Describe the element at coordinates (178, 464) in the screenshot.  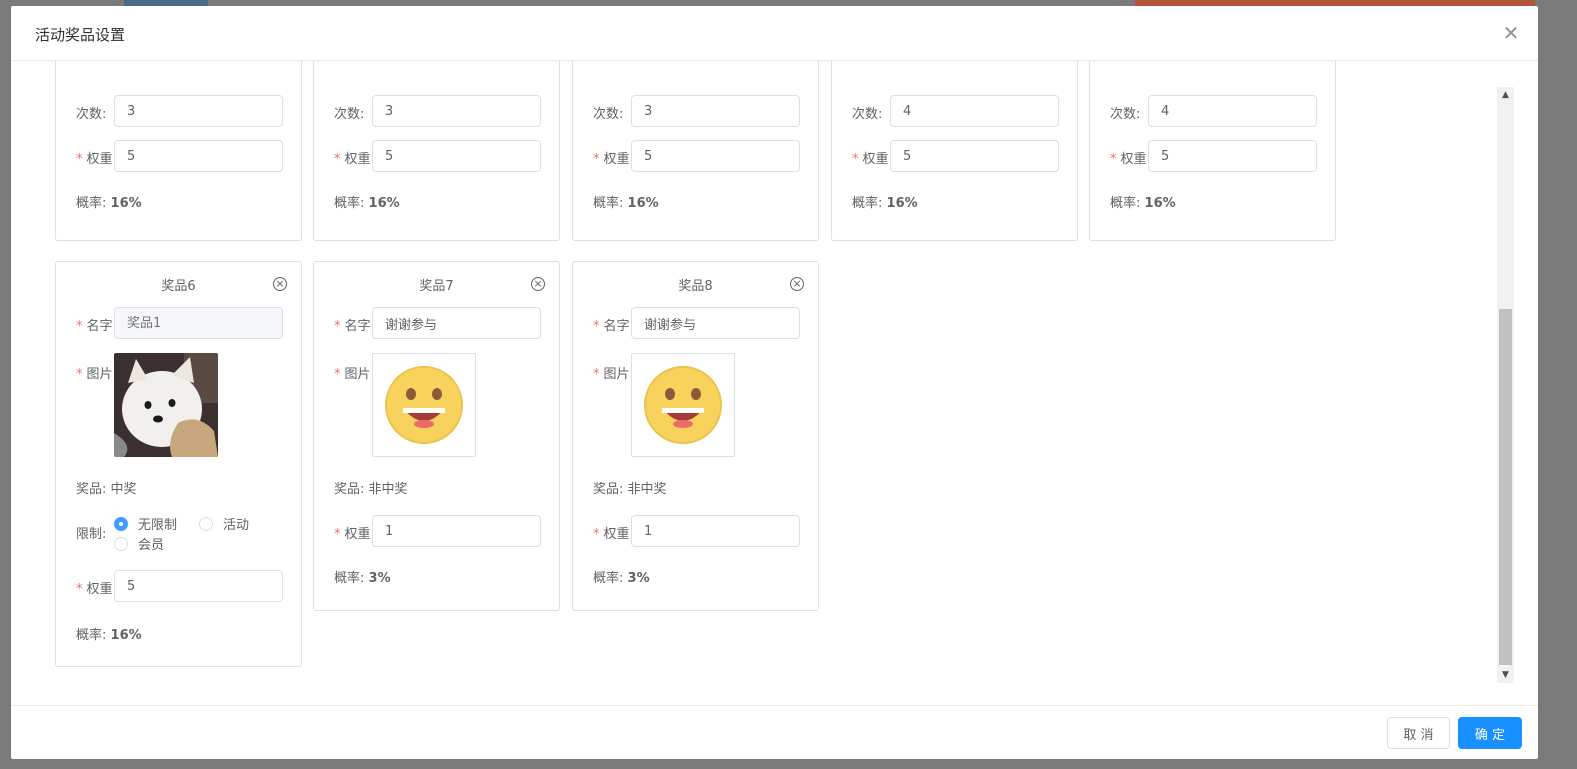
I see `prize-card-6: 奖品6 × *名字 *图片` at that location.